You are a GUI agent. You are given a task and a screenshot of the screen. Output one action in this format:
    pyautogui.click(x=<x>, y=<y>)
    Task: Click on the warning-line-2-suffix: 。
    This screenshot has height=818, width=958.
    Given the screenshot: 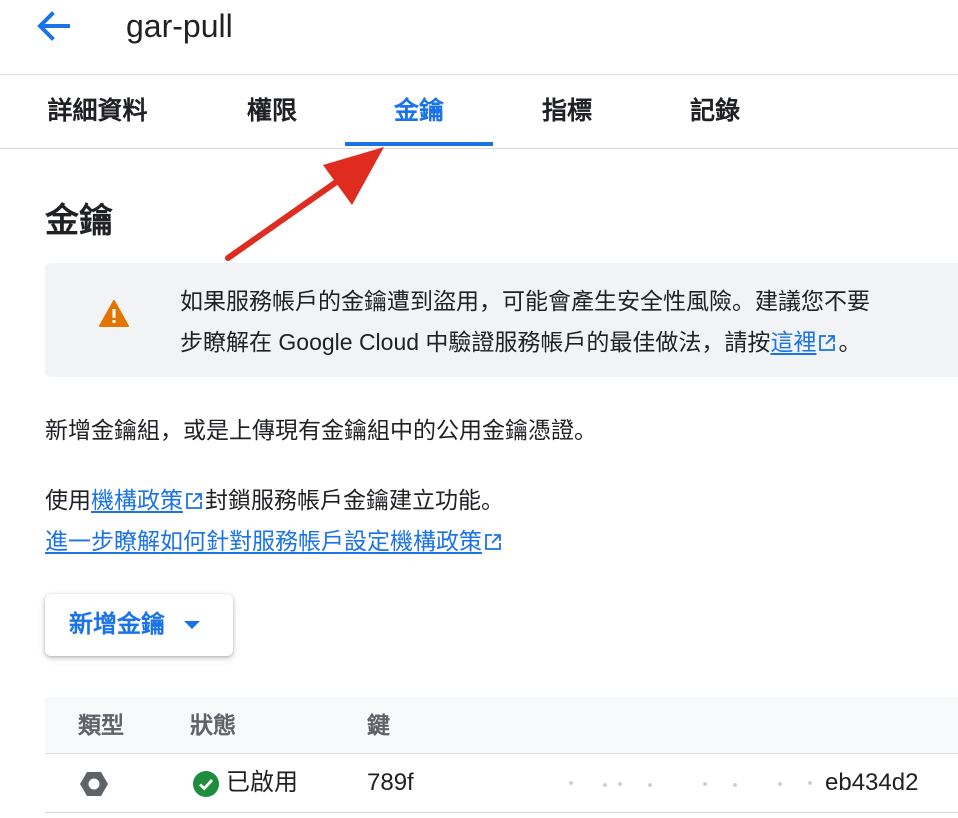 What is the action you would take?
    pyautogui.click(x=850, y=342)
    